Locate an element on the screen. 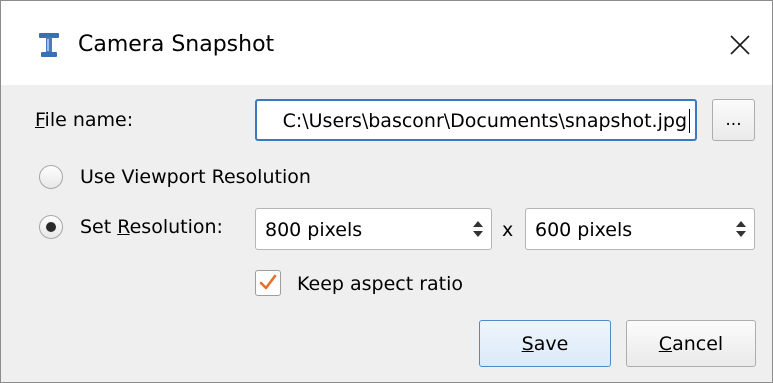 Image resolution: width=773 pixels, height=383 pixels. save-button: Save is located at coordinates (545, 343).